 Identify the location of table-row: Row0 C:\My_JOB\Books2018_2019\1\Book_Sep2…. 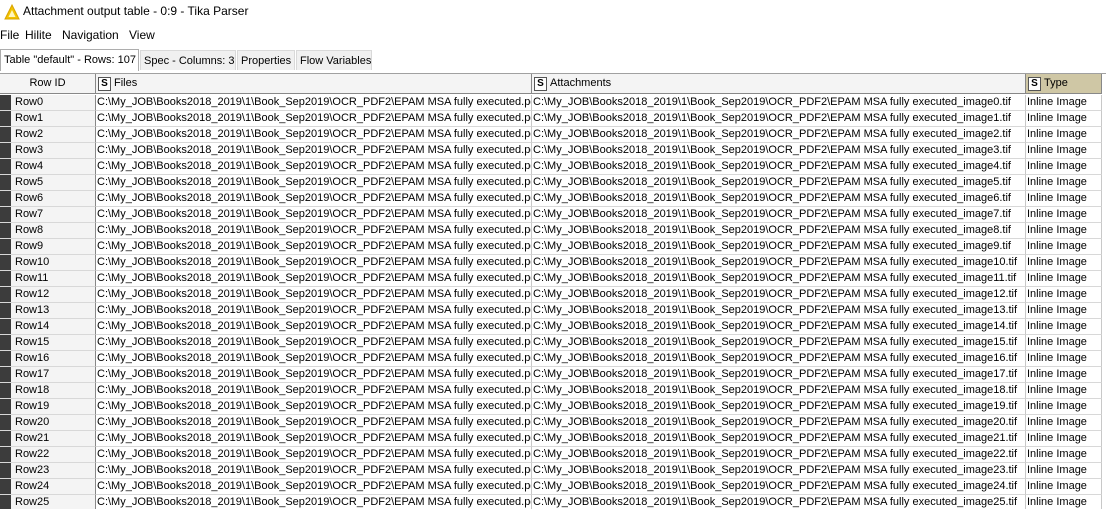
(553, 103).